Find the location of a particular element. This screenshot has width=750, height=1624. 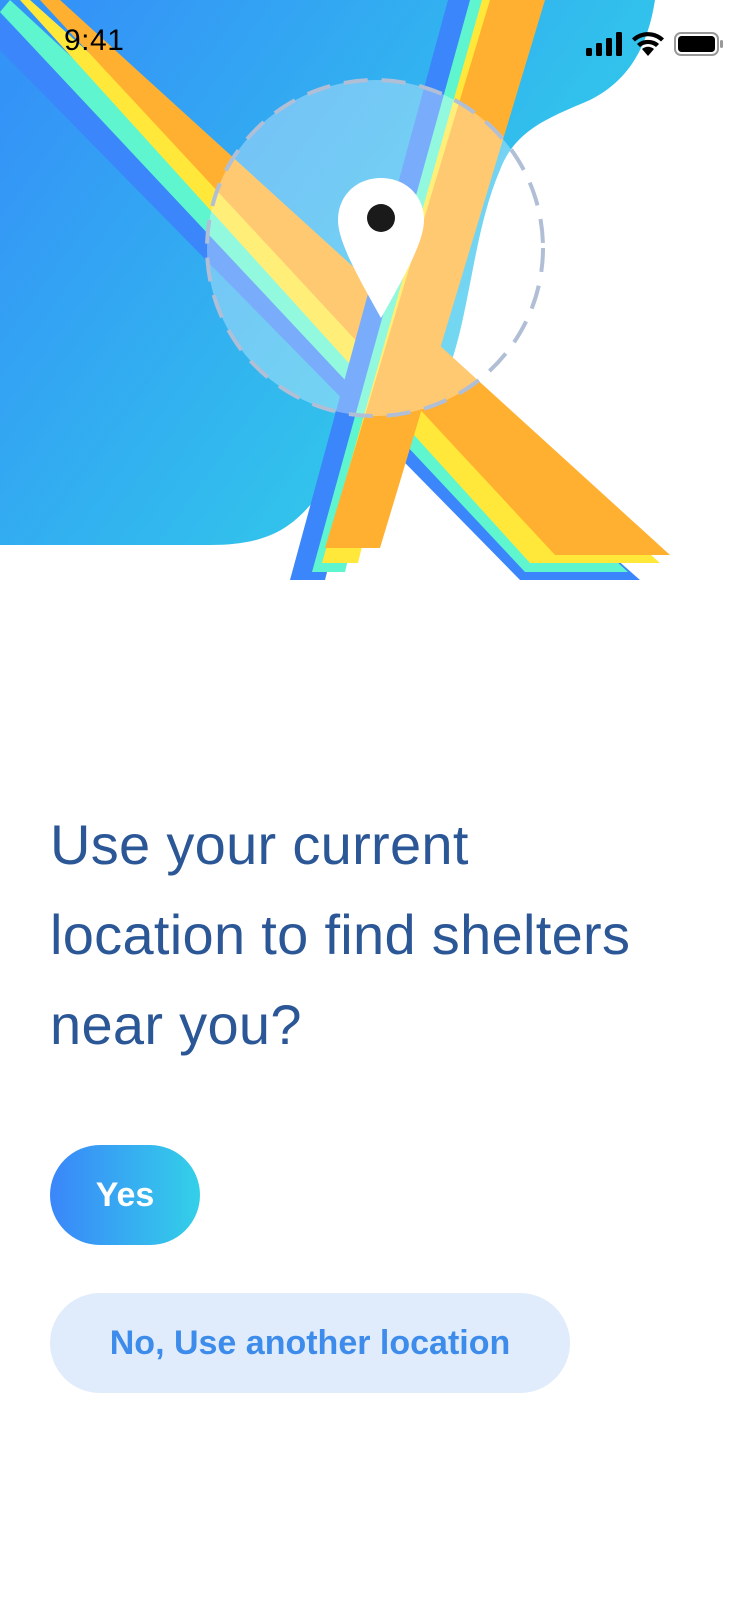

status-bar: 9:41 is located at coordinates (375, 45).